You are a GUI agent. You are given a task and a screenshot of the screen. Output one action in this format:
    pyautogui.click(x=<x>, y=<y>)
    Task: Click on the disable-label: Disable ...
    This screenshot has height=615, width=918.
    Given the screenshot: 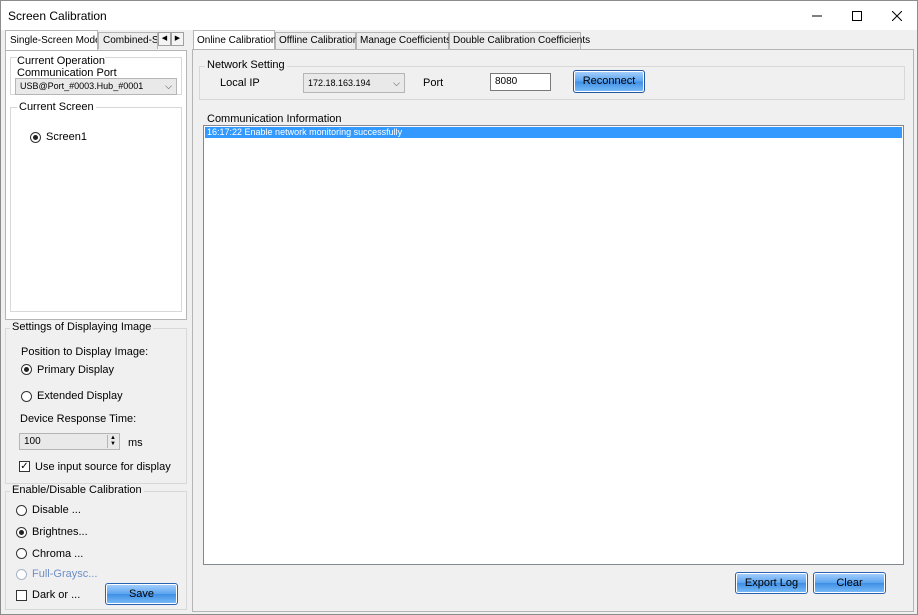 What is the action you would take?
    pyautogui.click(x=56, y=510)
    